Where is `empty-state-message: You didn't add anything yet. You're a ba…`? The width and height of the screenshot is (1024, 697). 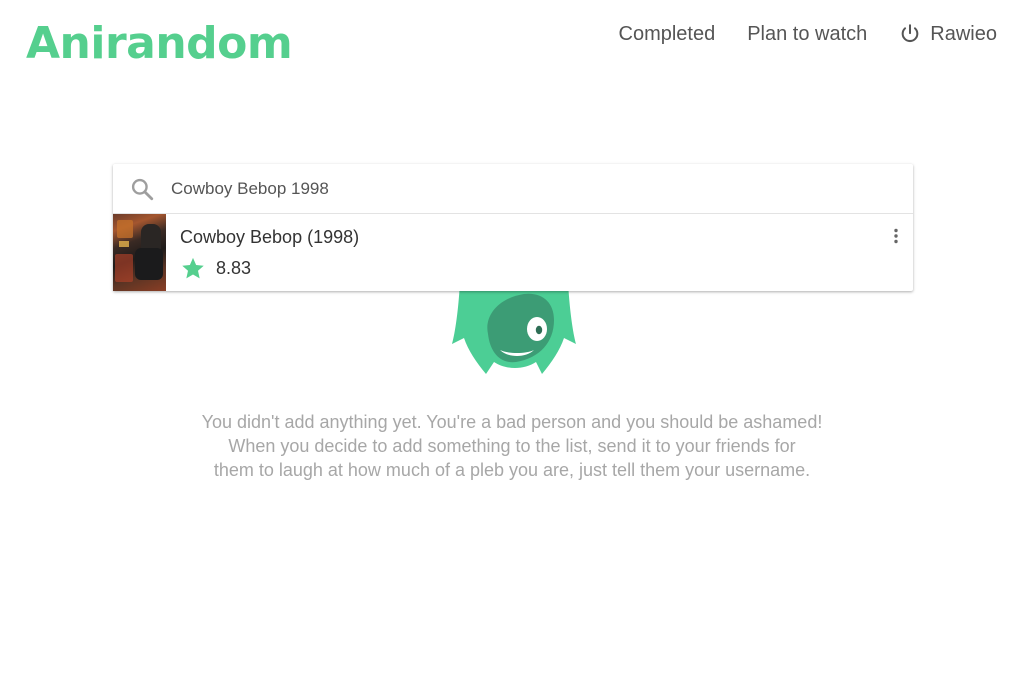 empty-state-message: You didn't add anything yet. You're a ba… is located at coordinates (512, 446).